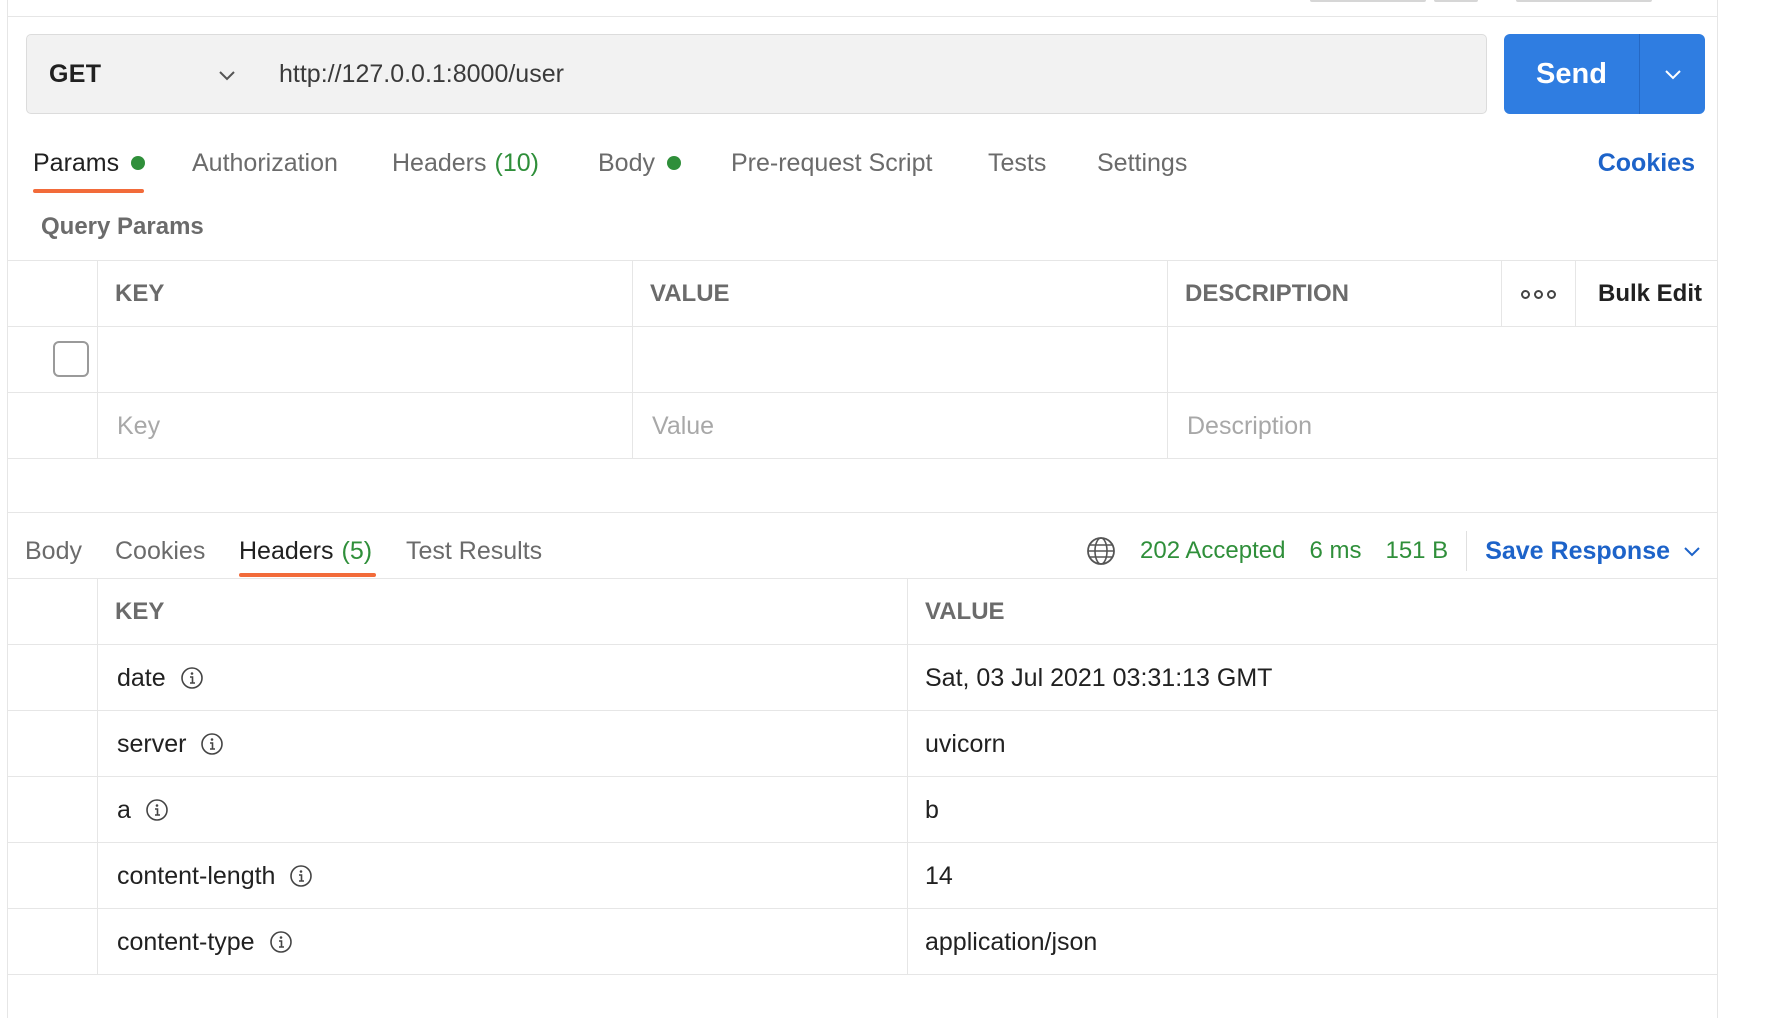 This screenshot has height=1018, width=1782. I want to click on header-value-cell: 14, so click(1313, 876).